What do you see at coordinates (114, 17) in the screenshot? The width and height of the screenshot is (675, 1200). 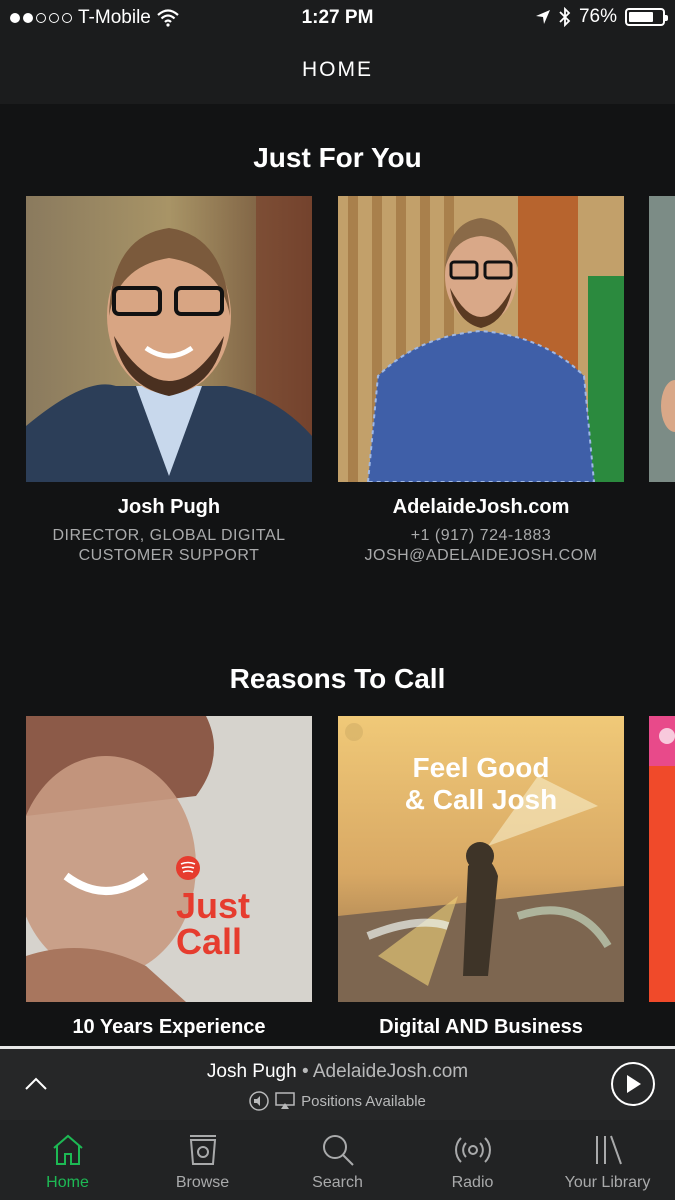 I see `carrier-label: T-Mobile` at bounding box center [114, 17].